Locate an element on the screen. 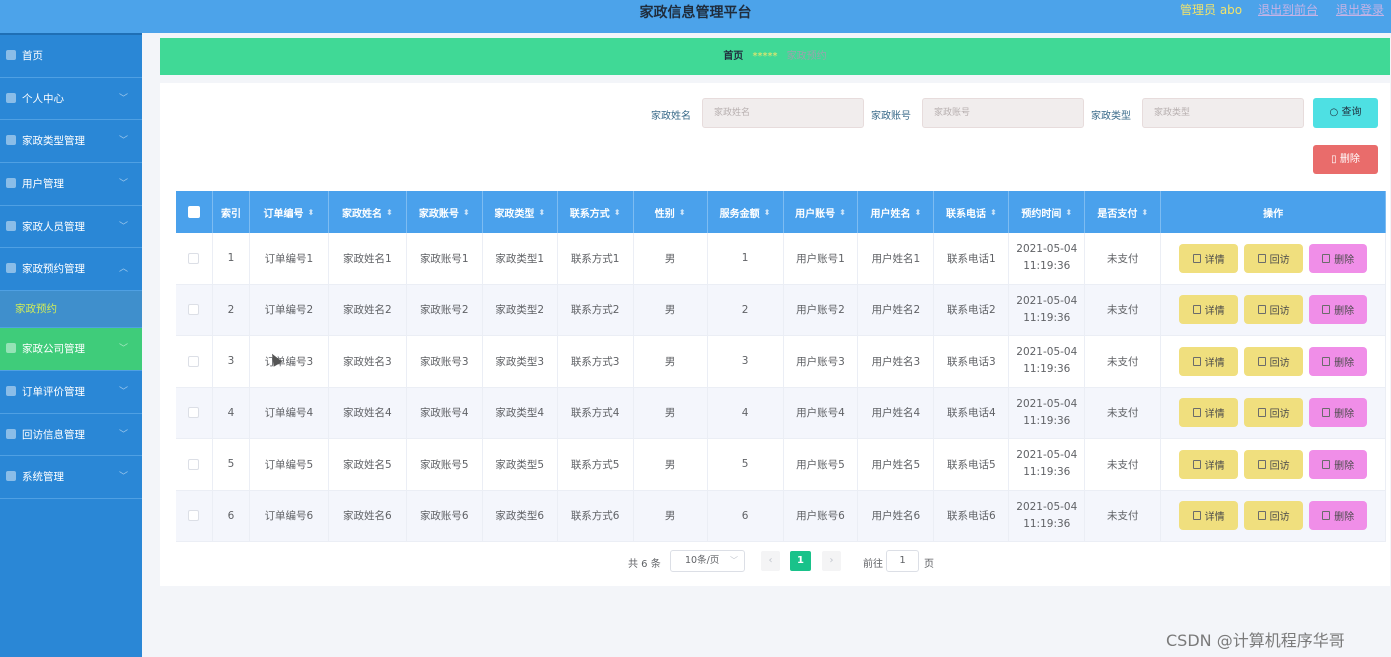  sidebar-item-review: 订单评价管理 ﹀ is located at coordinates (71, 392).